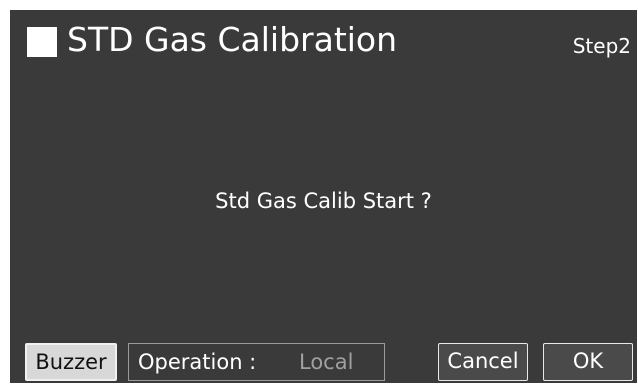 The height and width of the screenshot is (385, 638). Describe the element at coordinates (588, 362) in the screenshot. I see `ok-button: OK` at that location.